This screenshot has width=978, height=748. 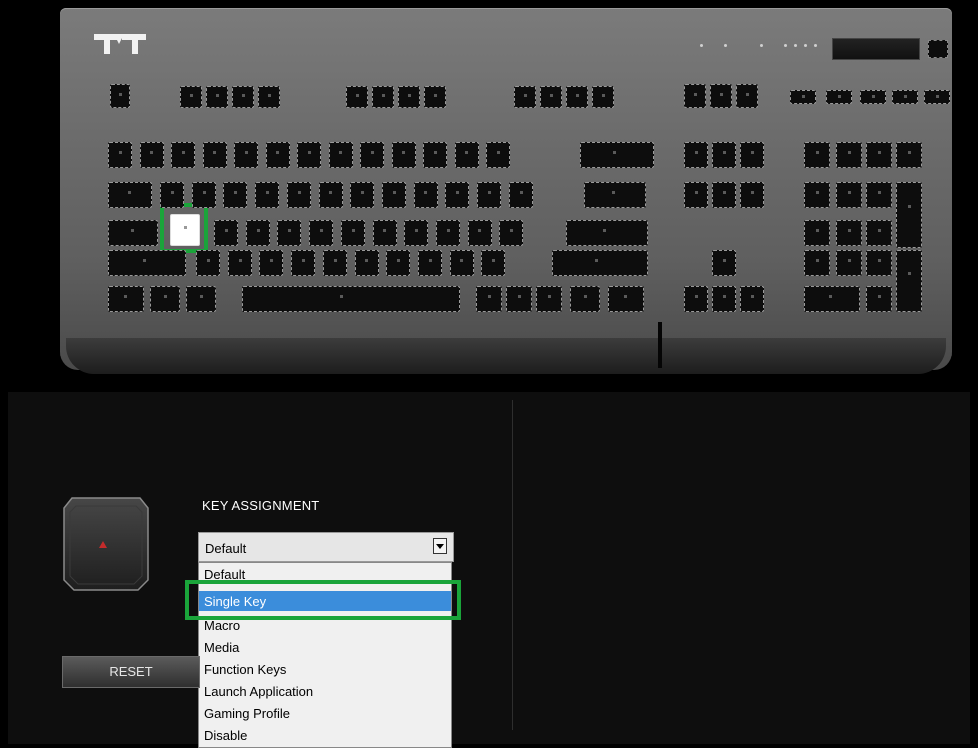 What do you see at coordinates (131, 672) in the screenshot?
I see `reset-button: RESET` at bounding box center [131, 672].